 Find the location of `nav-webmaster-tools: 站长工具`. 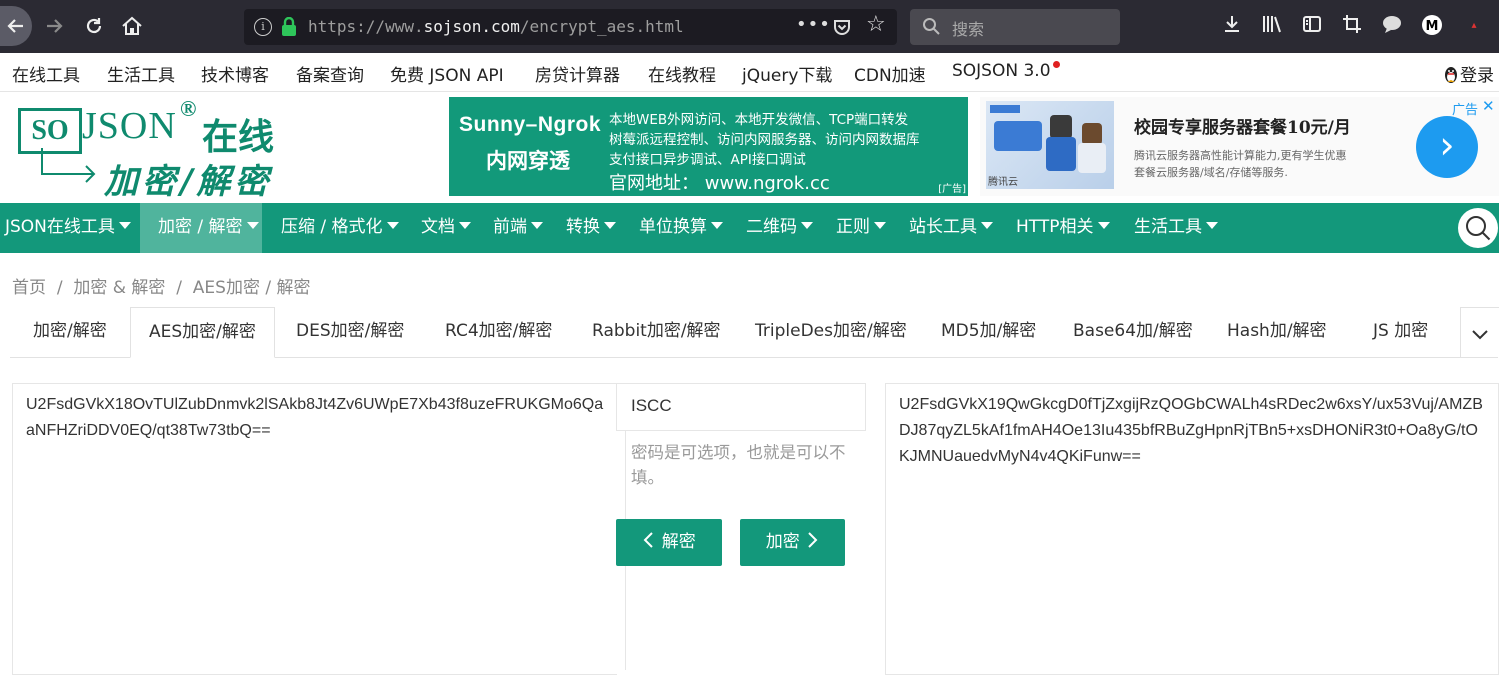

nav-webmaster-tools: 站长工具 is located at coordinates (951, 228).